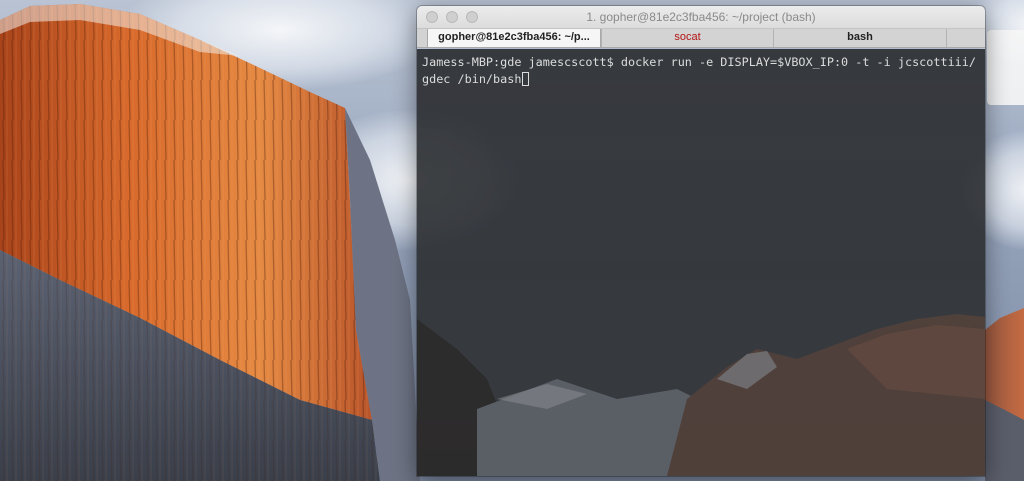 Image resolution: width=1024 pixels, height=481 pixels. I want to click on tab-bash: bash, so click(860, 37).